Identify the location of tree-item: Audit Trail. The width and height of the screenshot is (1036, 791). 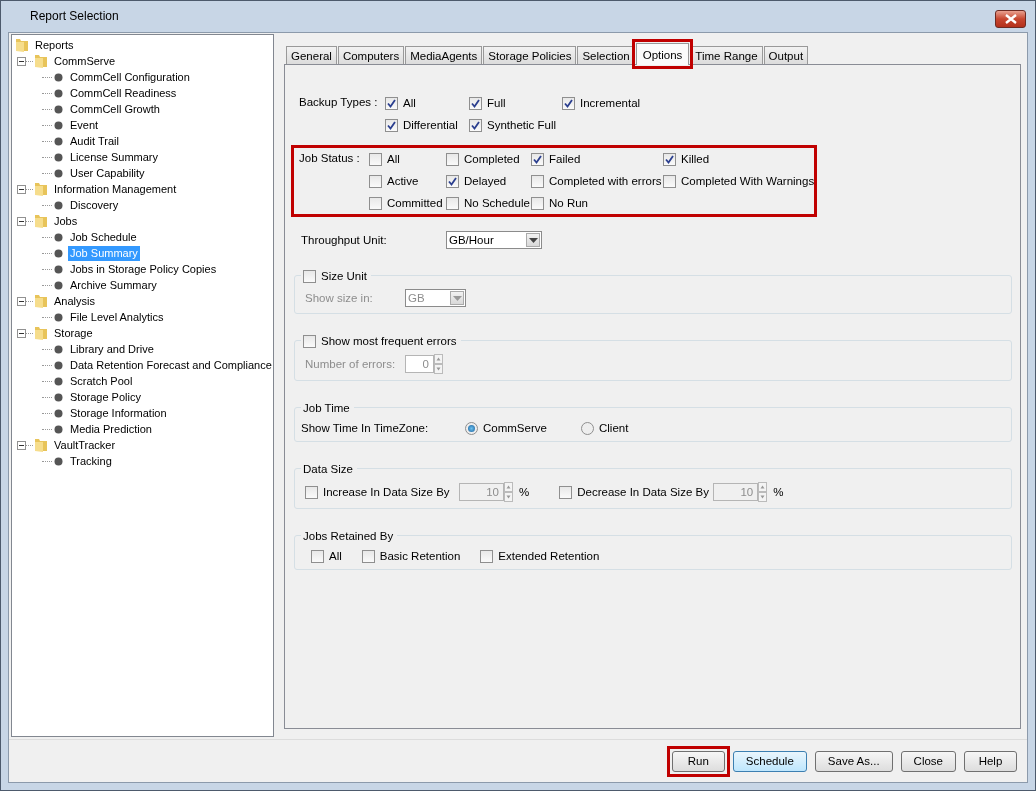
(94, 141).